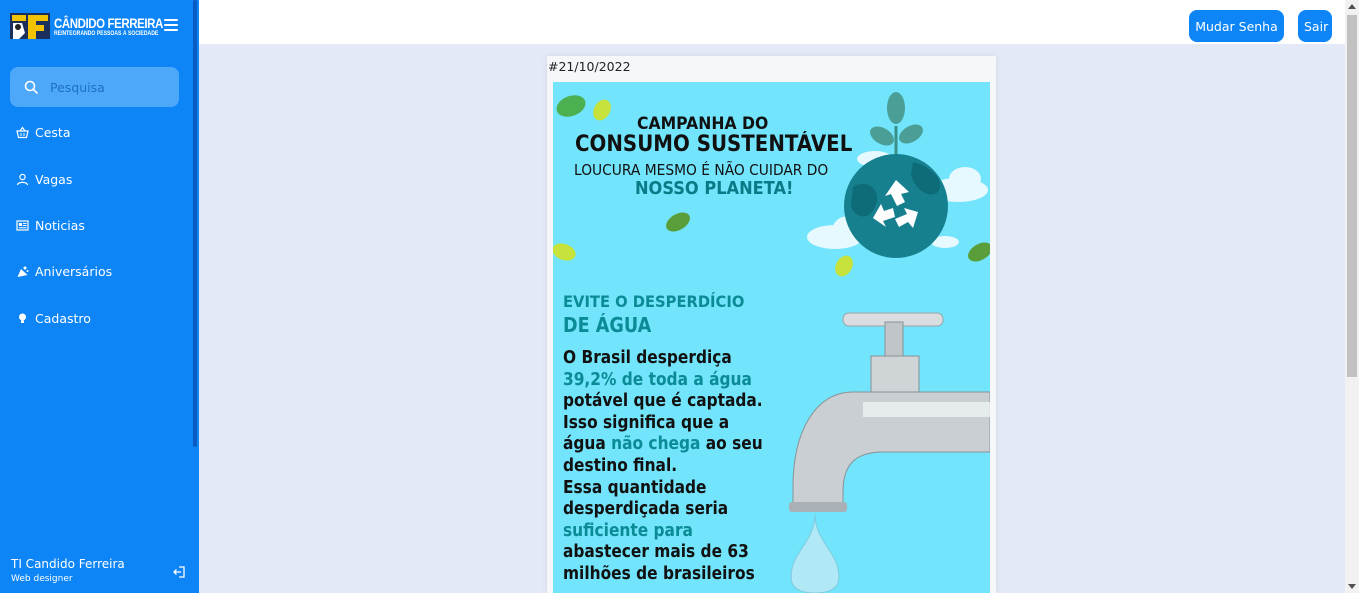 The height and width of the screenshot is (593, 1359). Describe the element at coordinates (647, 358) in the screenshot. I see `poster-text: O Brasil desperdiça` at that location.